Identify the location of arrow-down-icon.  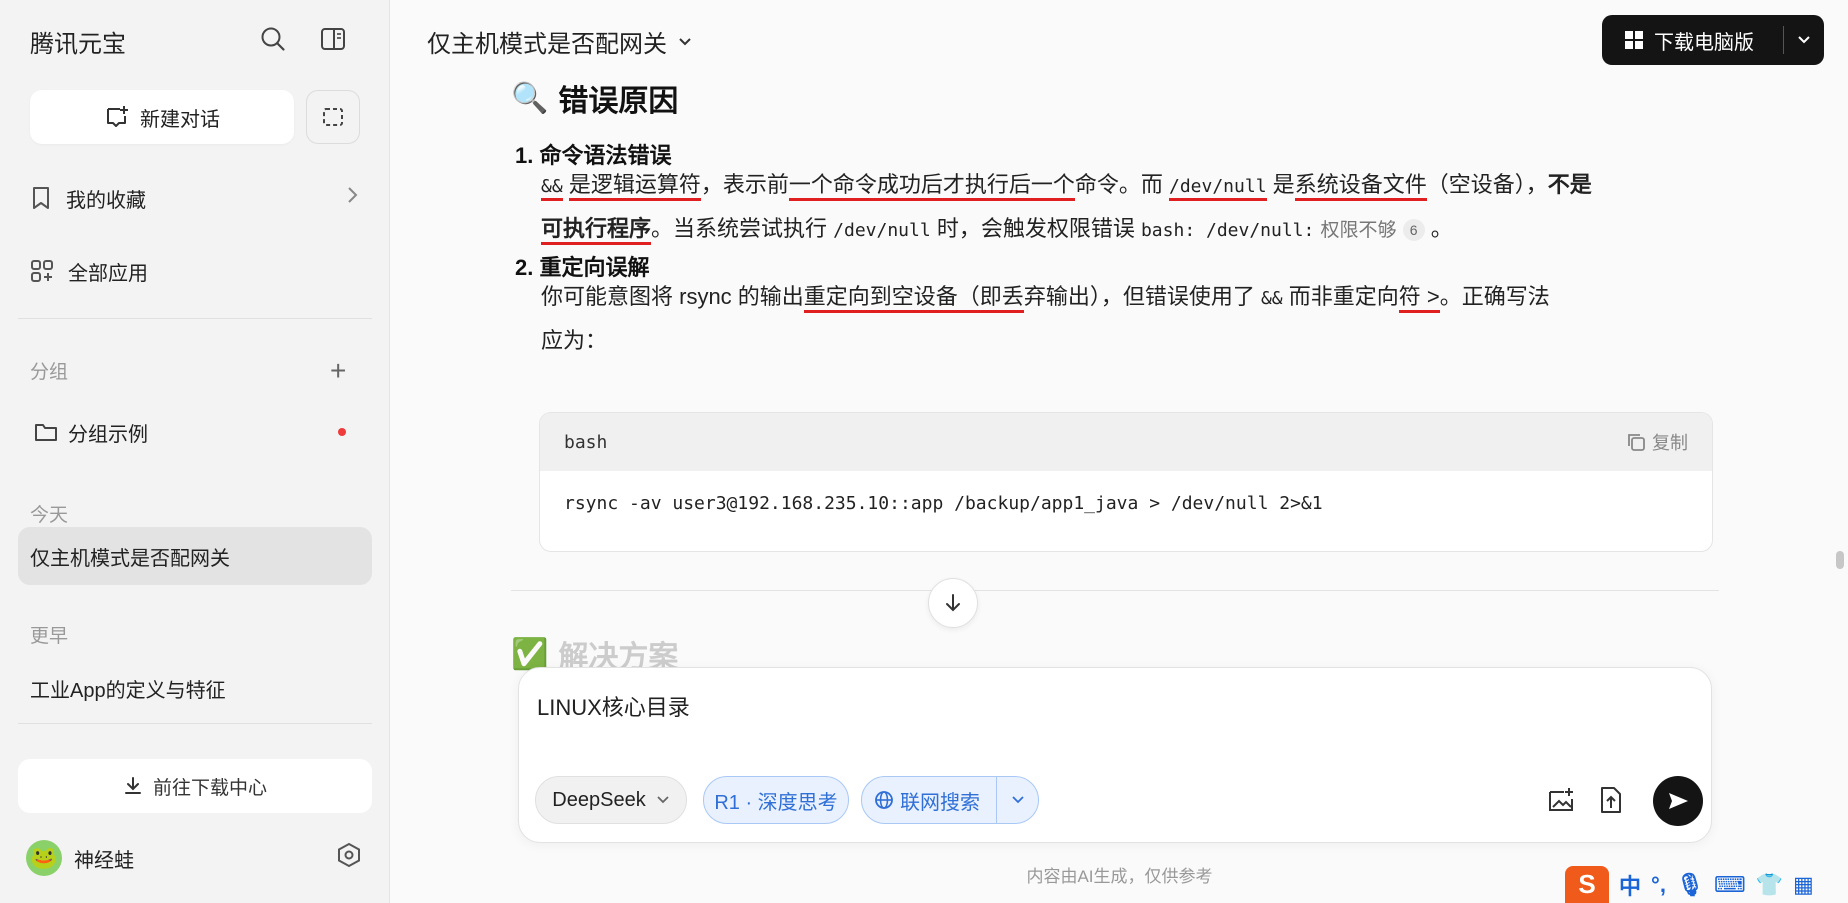
(953, 603).